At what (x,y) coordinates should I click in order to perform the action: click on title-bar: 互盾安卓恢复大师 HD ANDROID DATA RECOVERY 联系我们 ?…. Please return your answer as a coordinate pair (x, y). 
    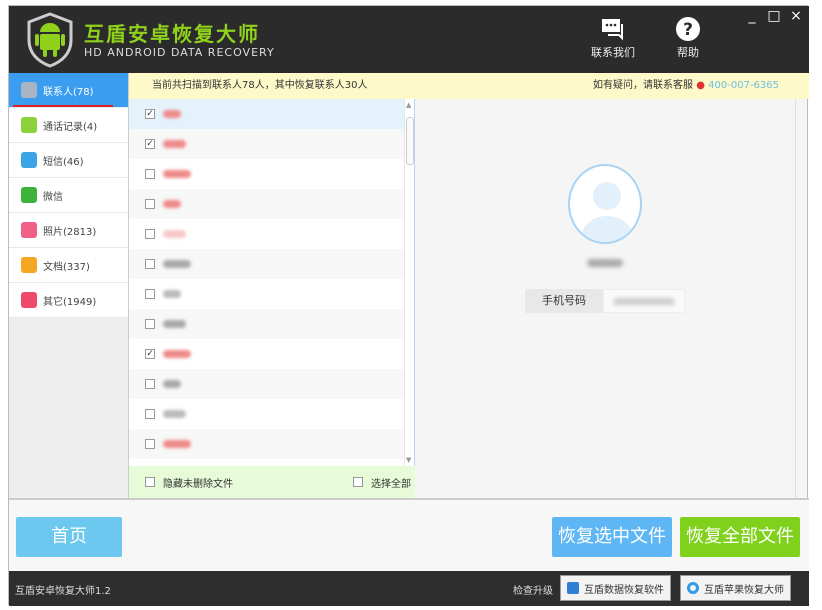
    Looking at the image, I should click on (409, 39).